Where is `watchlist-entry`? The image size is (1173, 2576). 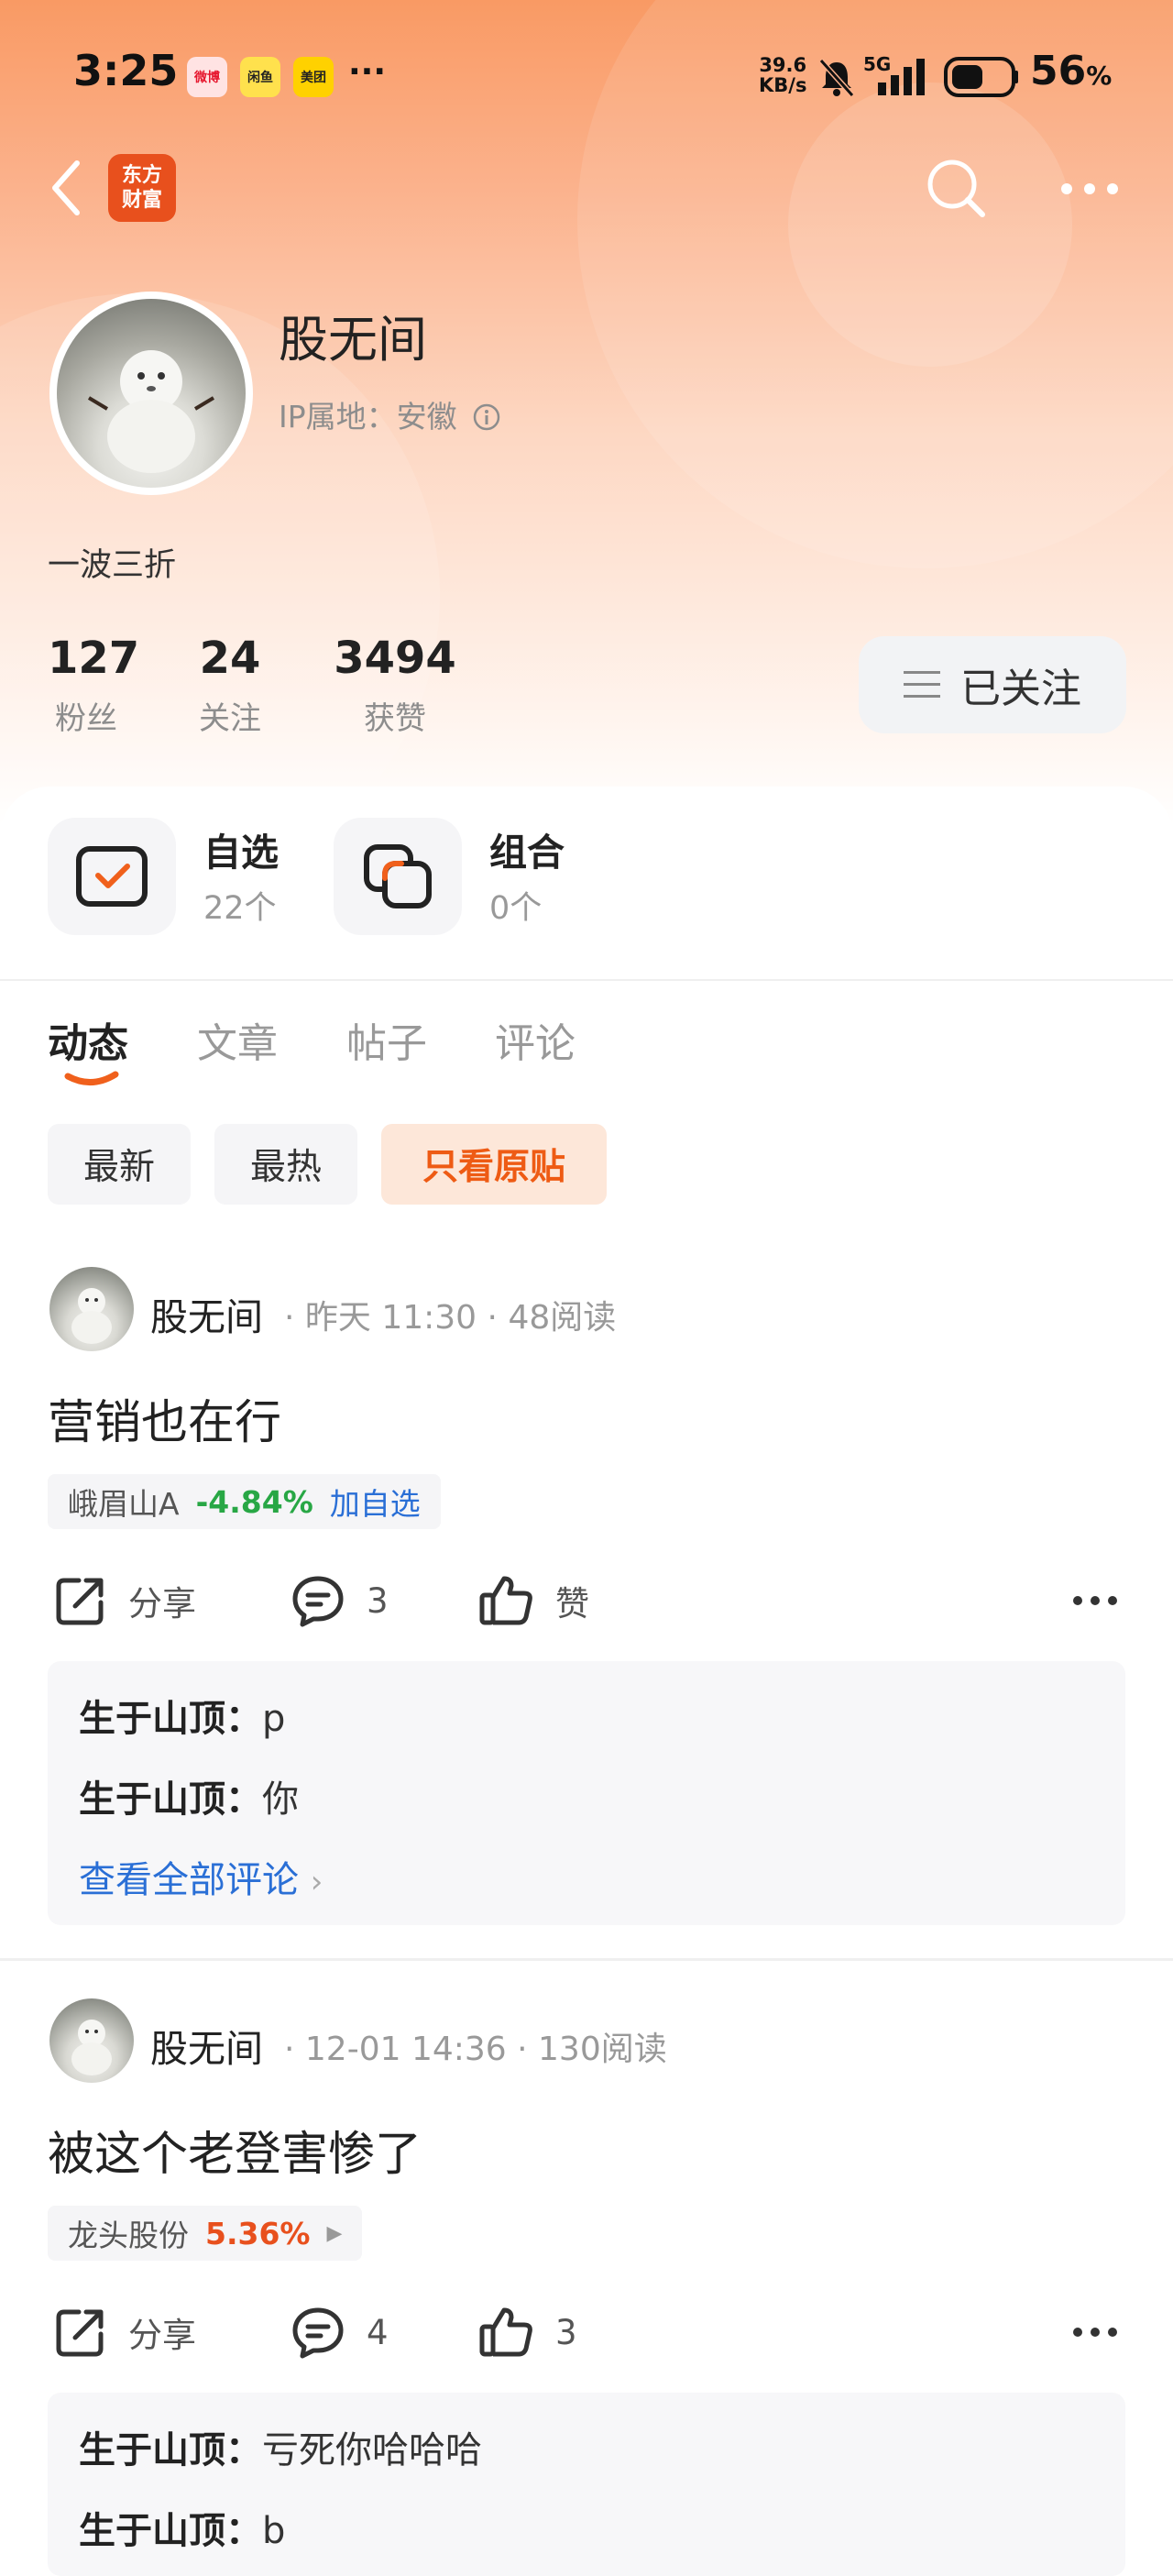 watchlist-entry is located at coordinates (112, 877).